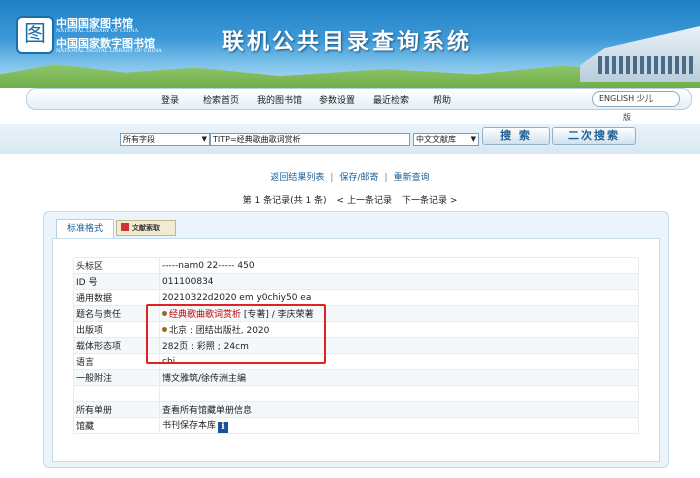 The image size is (700, 478). What do you see at coordinates (310, 139) in the screenshot?
I see `search-input: TITP=经典歌曲歌词赏析` at bounding box center [310, 139].